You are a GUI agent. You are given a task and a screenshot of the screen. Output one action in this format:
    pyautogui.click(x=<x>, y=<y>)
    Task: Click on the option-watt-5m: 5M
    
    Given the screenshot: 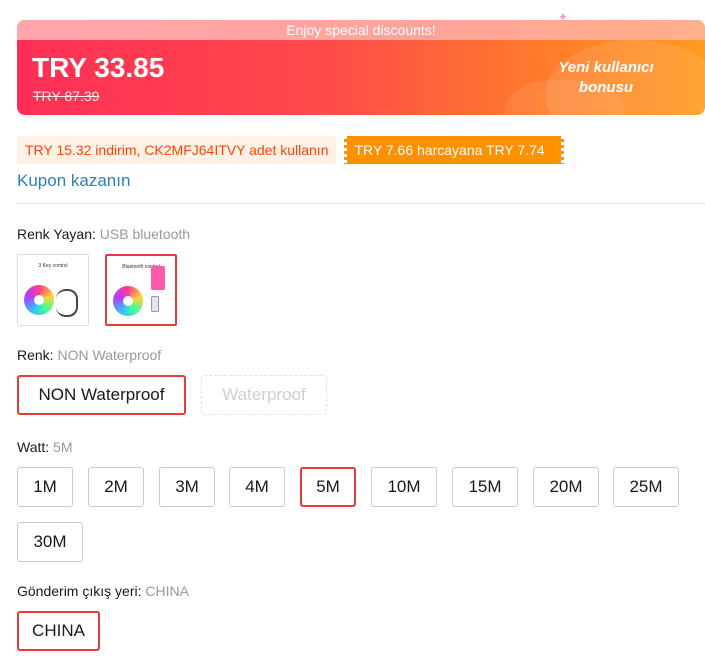 What is the action you would take?
    pyautogui.click(x=328, y=487)
    